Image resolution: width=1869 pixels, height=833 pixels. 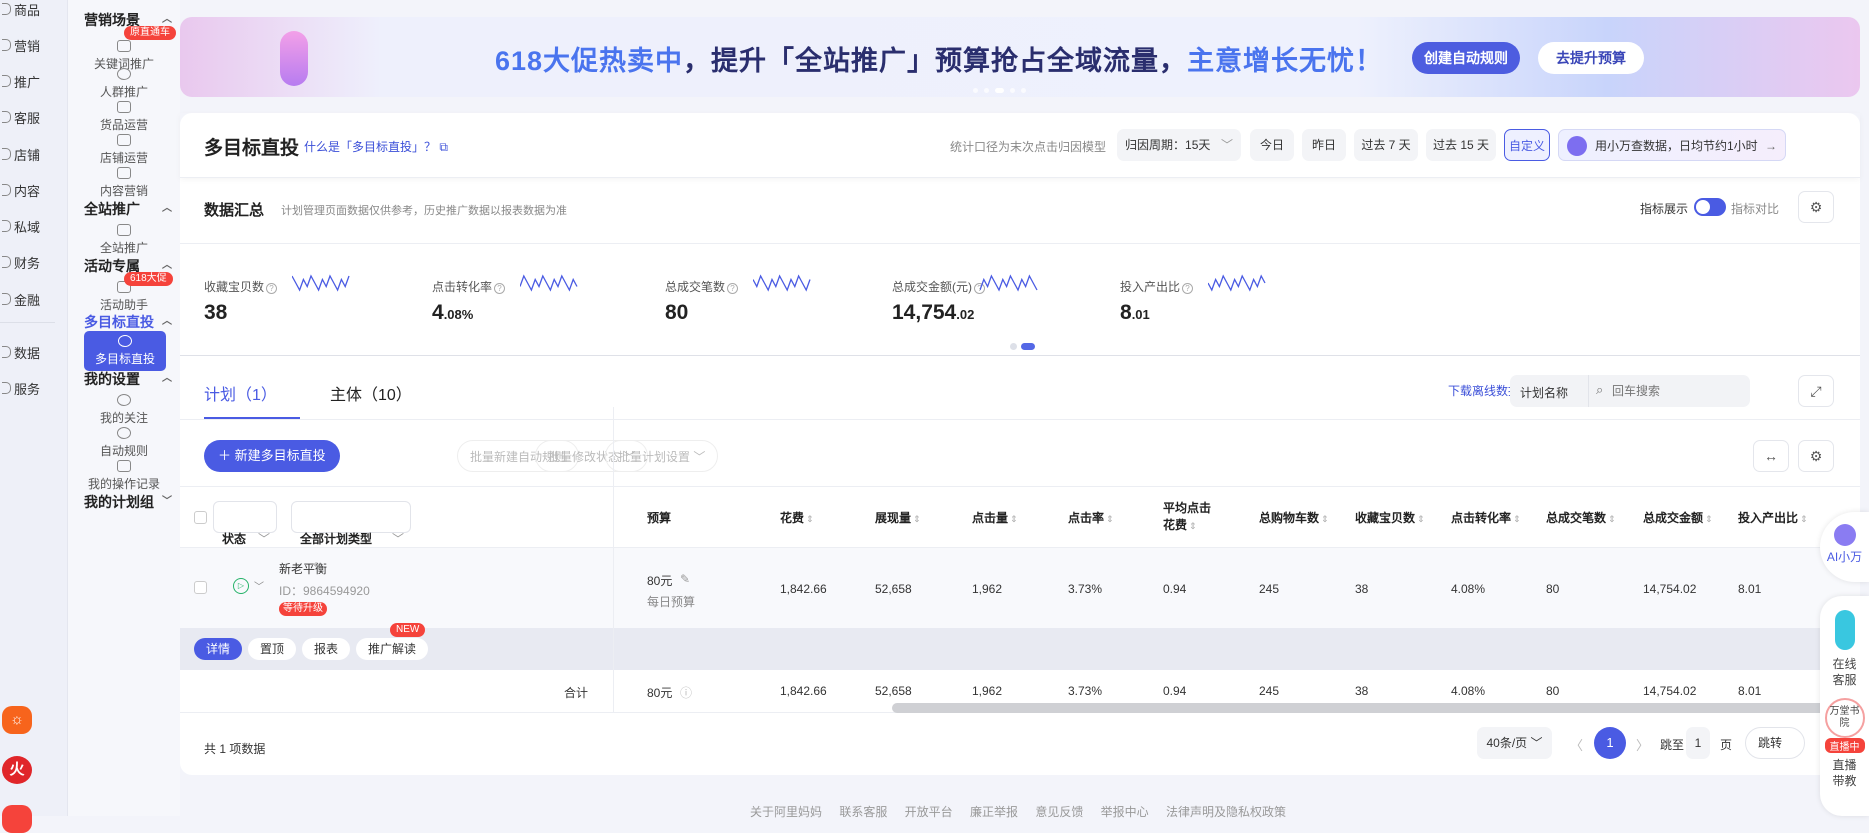 I want to click on help-link: 什么是「多目标直投」？ ⧉, so click(x=376, y=146).